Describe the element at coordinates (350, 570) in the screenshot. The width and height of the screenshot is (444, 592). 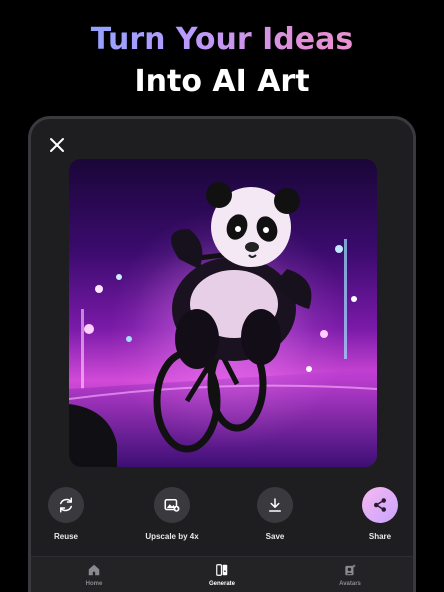
I see `avatars-icon` at that location.